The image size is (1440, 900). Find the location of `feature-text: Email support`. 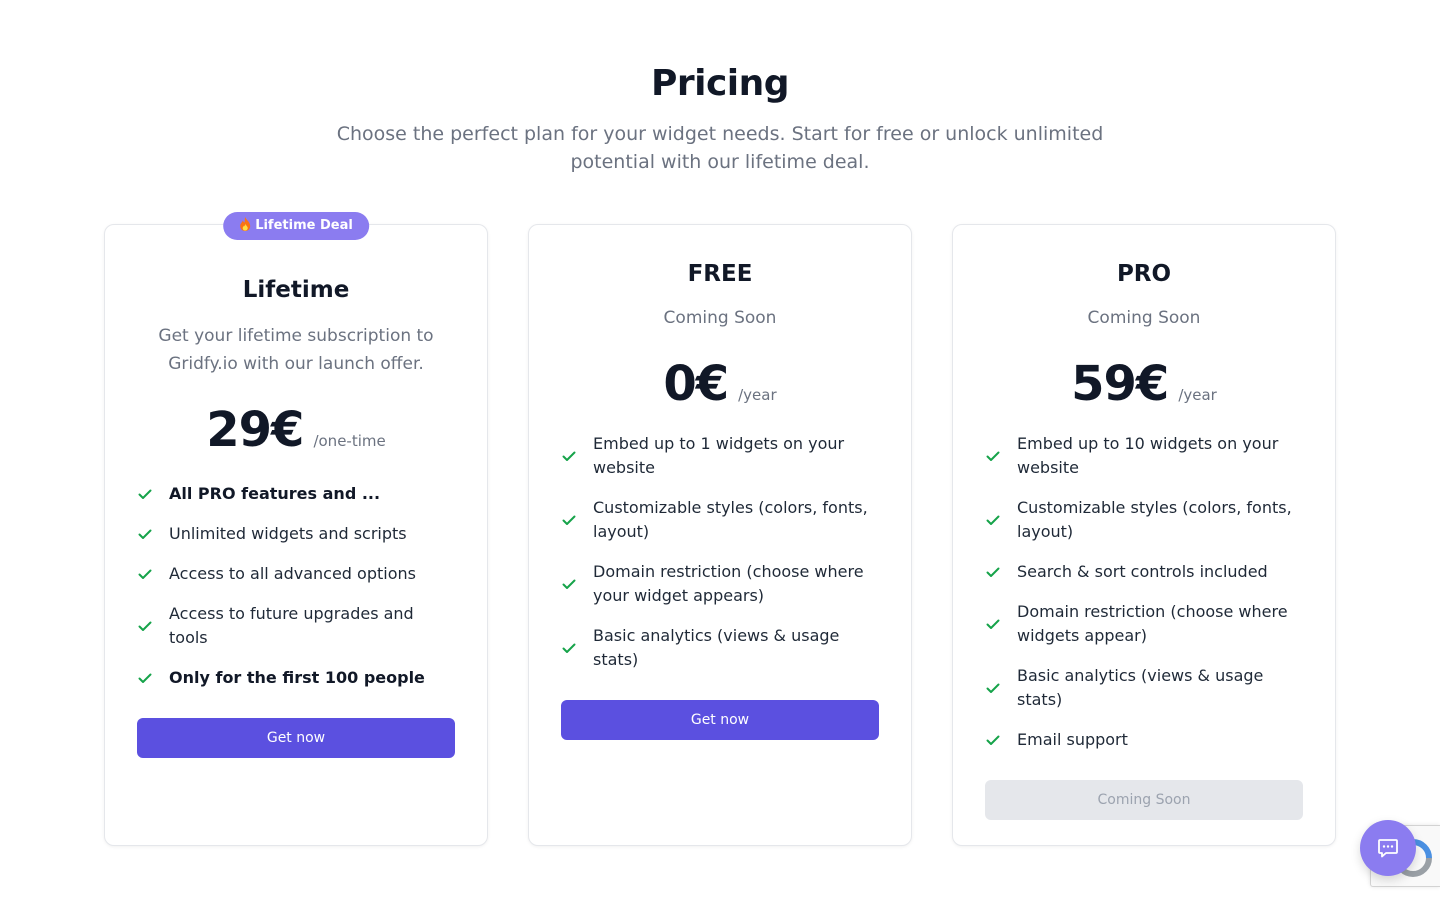

feature-text: Email support is located at coordinates (1072, 739).